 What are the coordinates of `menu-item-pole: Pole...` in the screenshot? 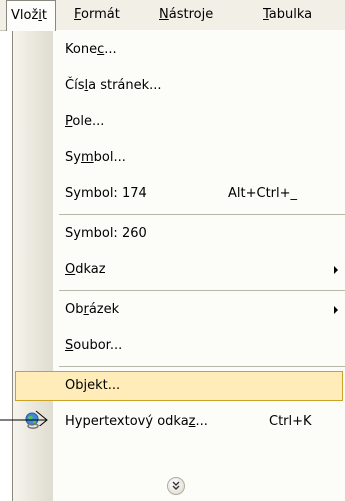 It's located at (179, 122).